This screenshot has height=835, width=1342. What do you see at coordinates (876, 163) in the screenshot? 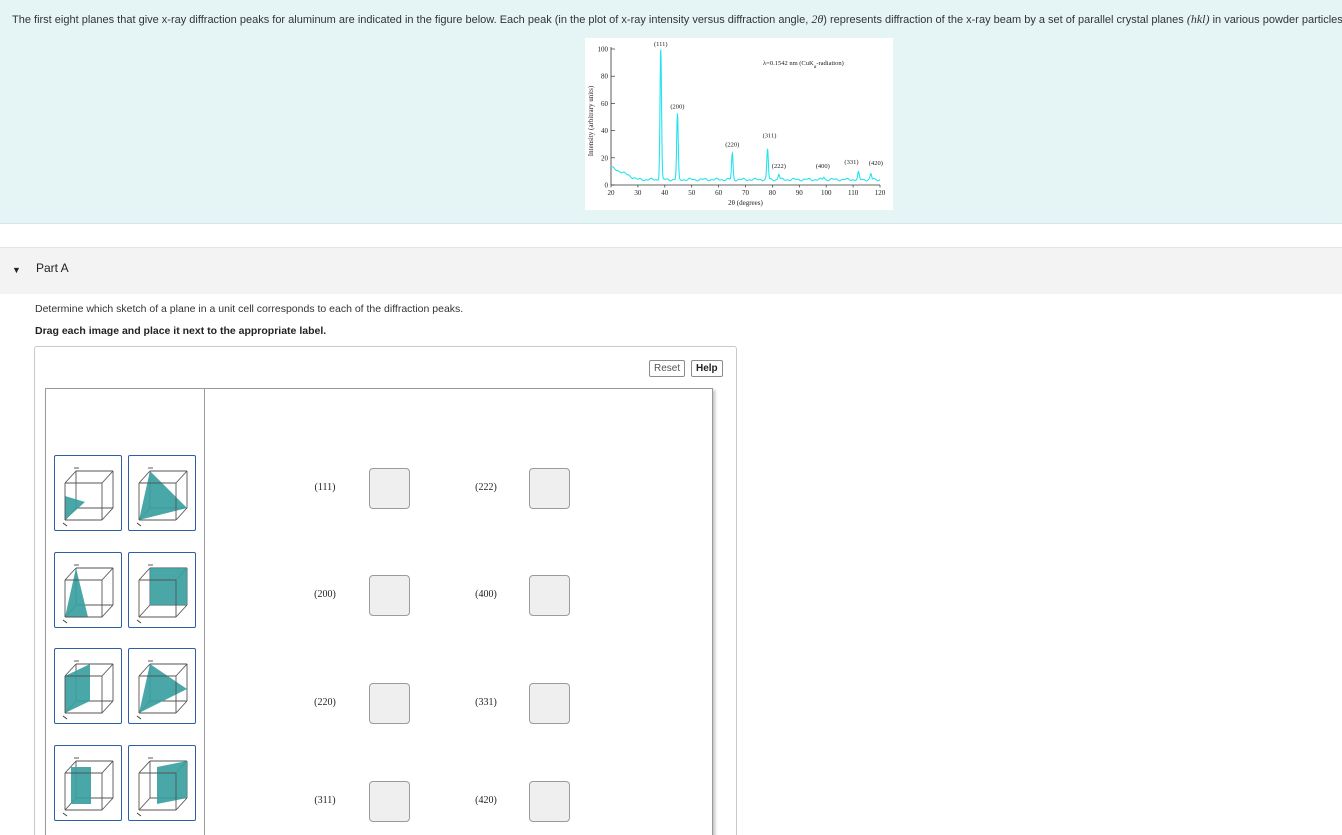
I see `peak-label: (420)` at bounding box center [876, 163].